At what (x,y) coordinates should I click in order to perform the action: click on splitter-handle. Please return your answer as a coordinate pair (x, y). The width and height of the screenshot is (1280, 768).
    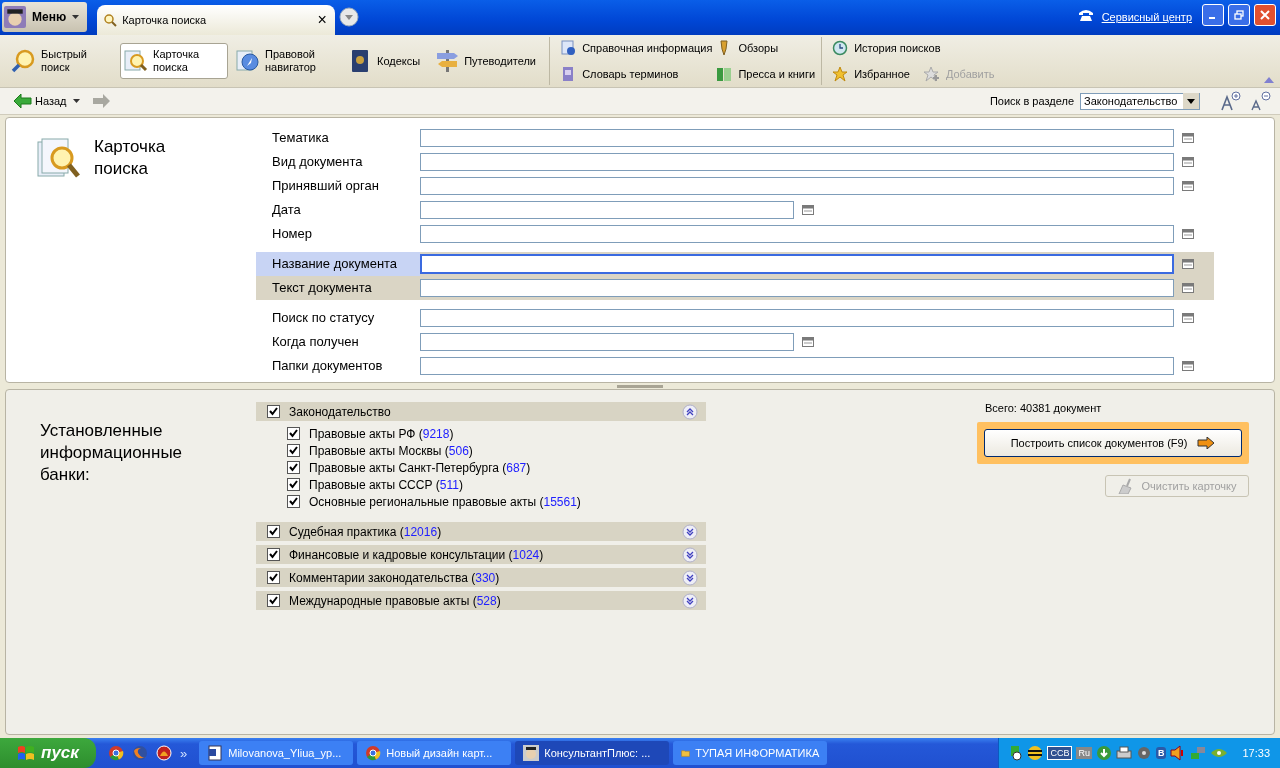
    Looking at the image, I should click on (640, 386).